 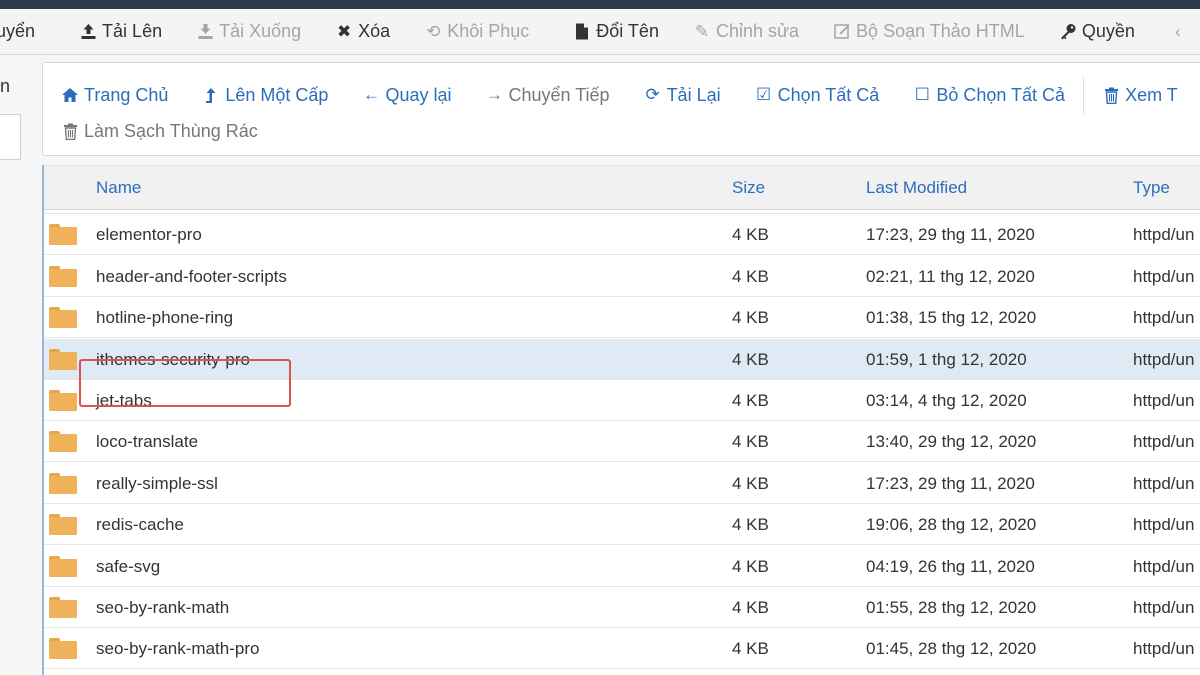 What do you see at coordinates (951, 607) in the screenshot?
I see `file-last-modified: 01:55, 28 thg 12, 2020` at bounding box center [951, 607].